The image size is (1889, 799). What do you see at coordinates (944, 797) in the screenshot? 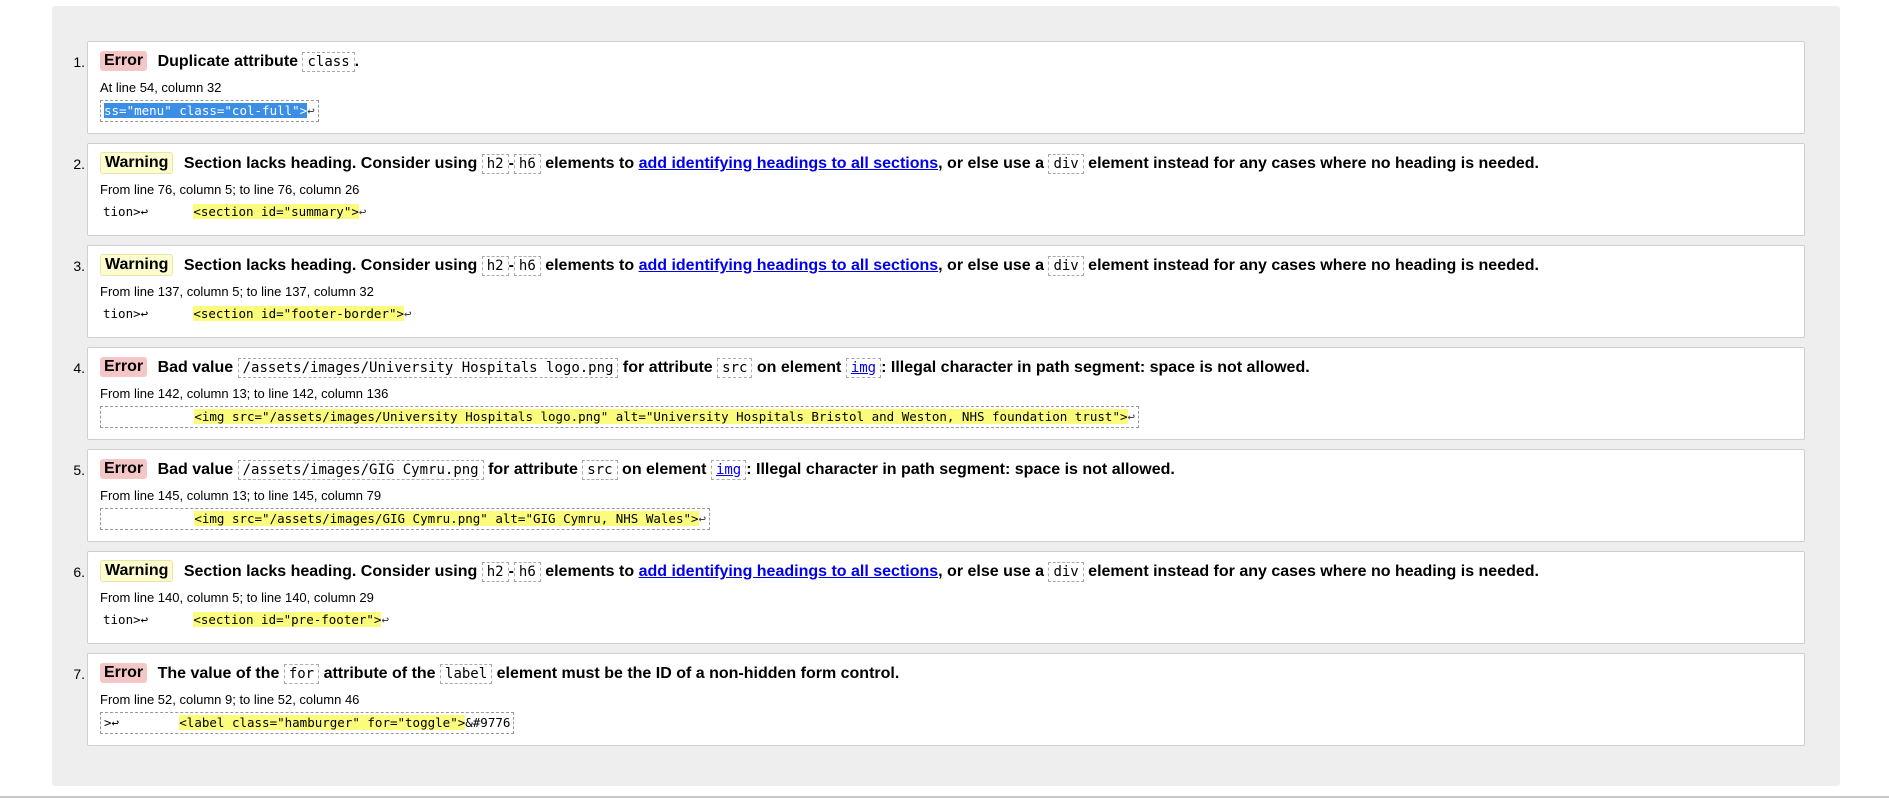
I see `bottom-divider` at bounding box center [944, 797].